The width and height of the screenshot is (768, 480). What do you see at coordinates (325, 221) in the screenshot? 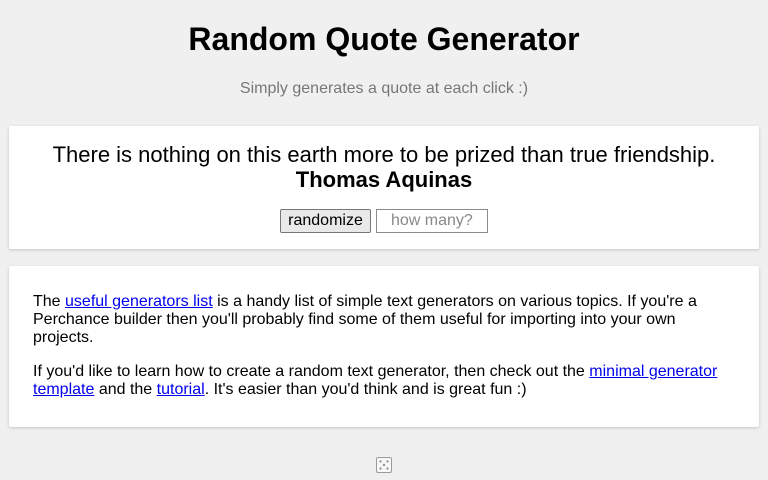
I see `randomize-button: randomize` at bounding box center [325, 221].